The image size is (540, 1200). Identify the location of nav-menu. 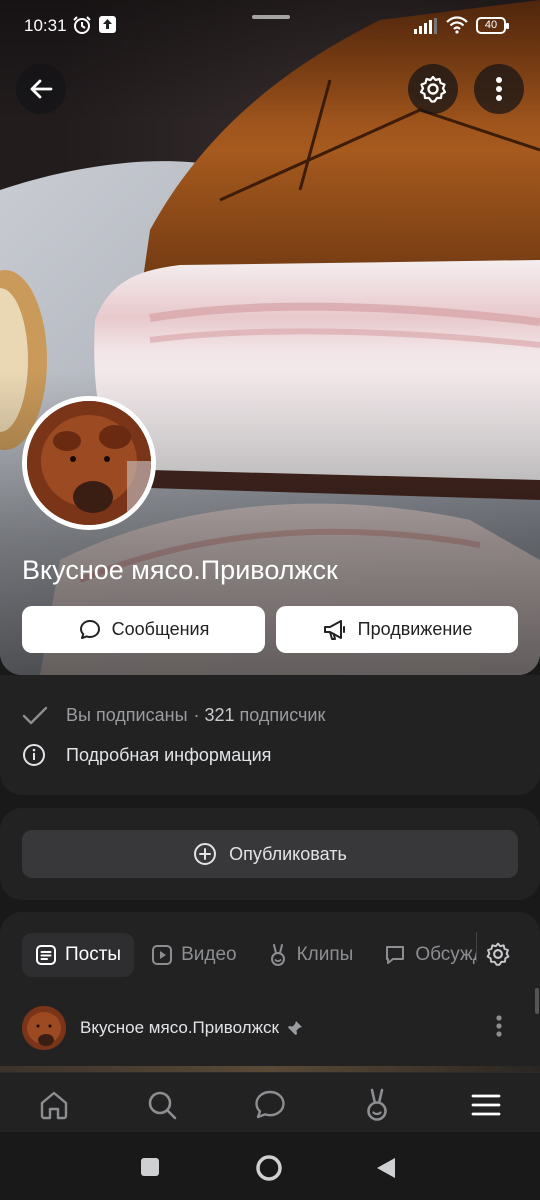
(486, 1105).